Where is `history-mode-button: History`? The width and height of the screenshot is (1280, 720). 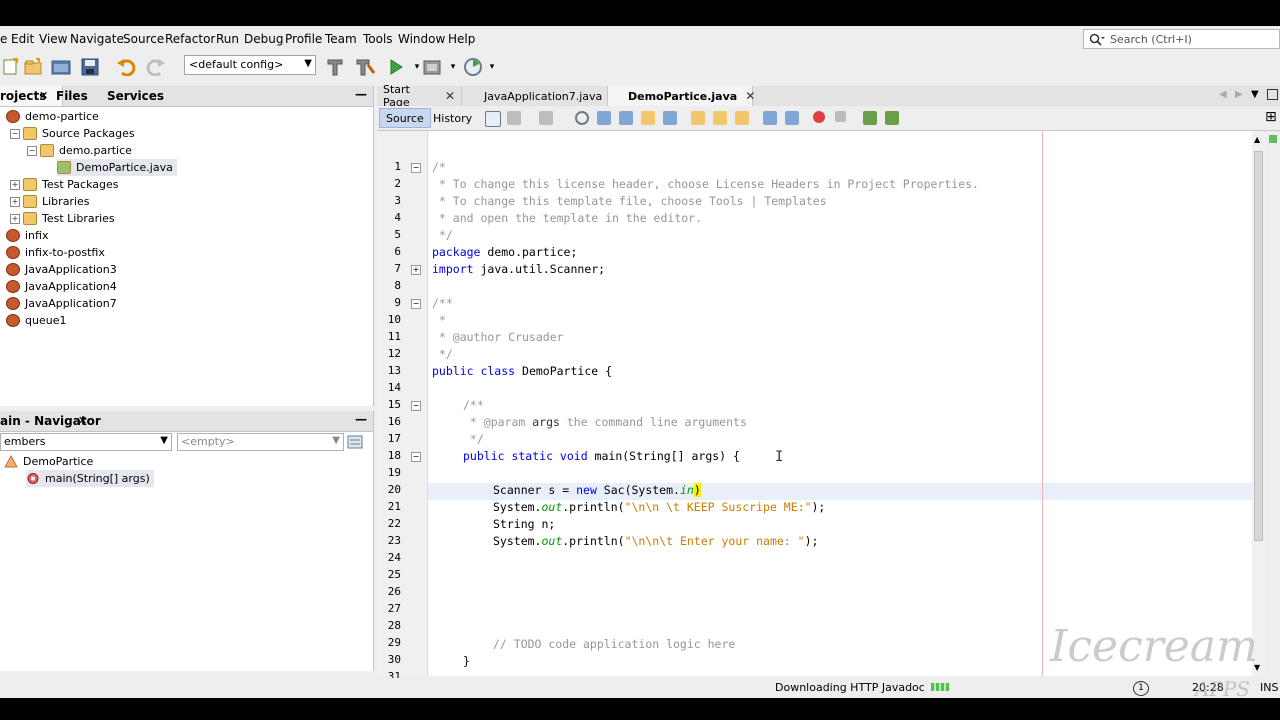 history-mode-button: History is located at coordinates (452, 118).